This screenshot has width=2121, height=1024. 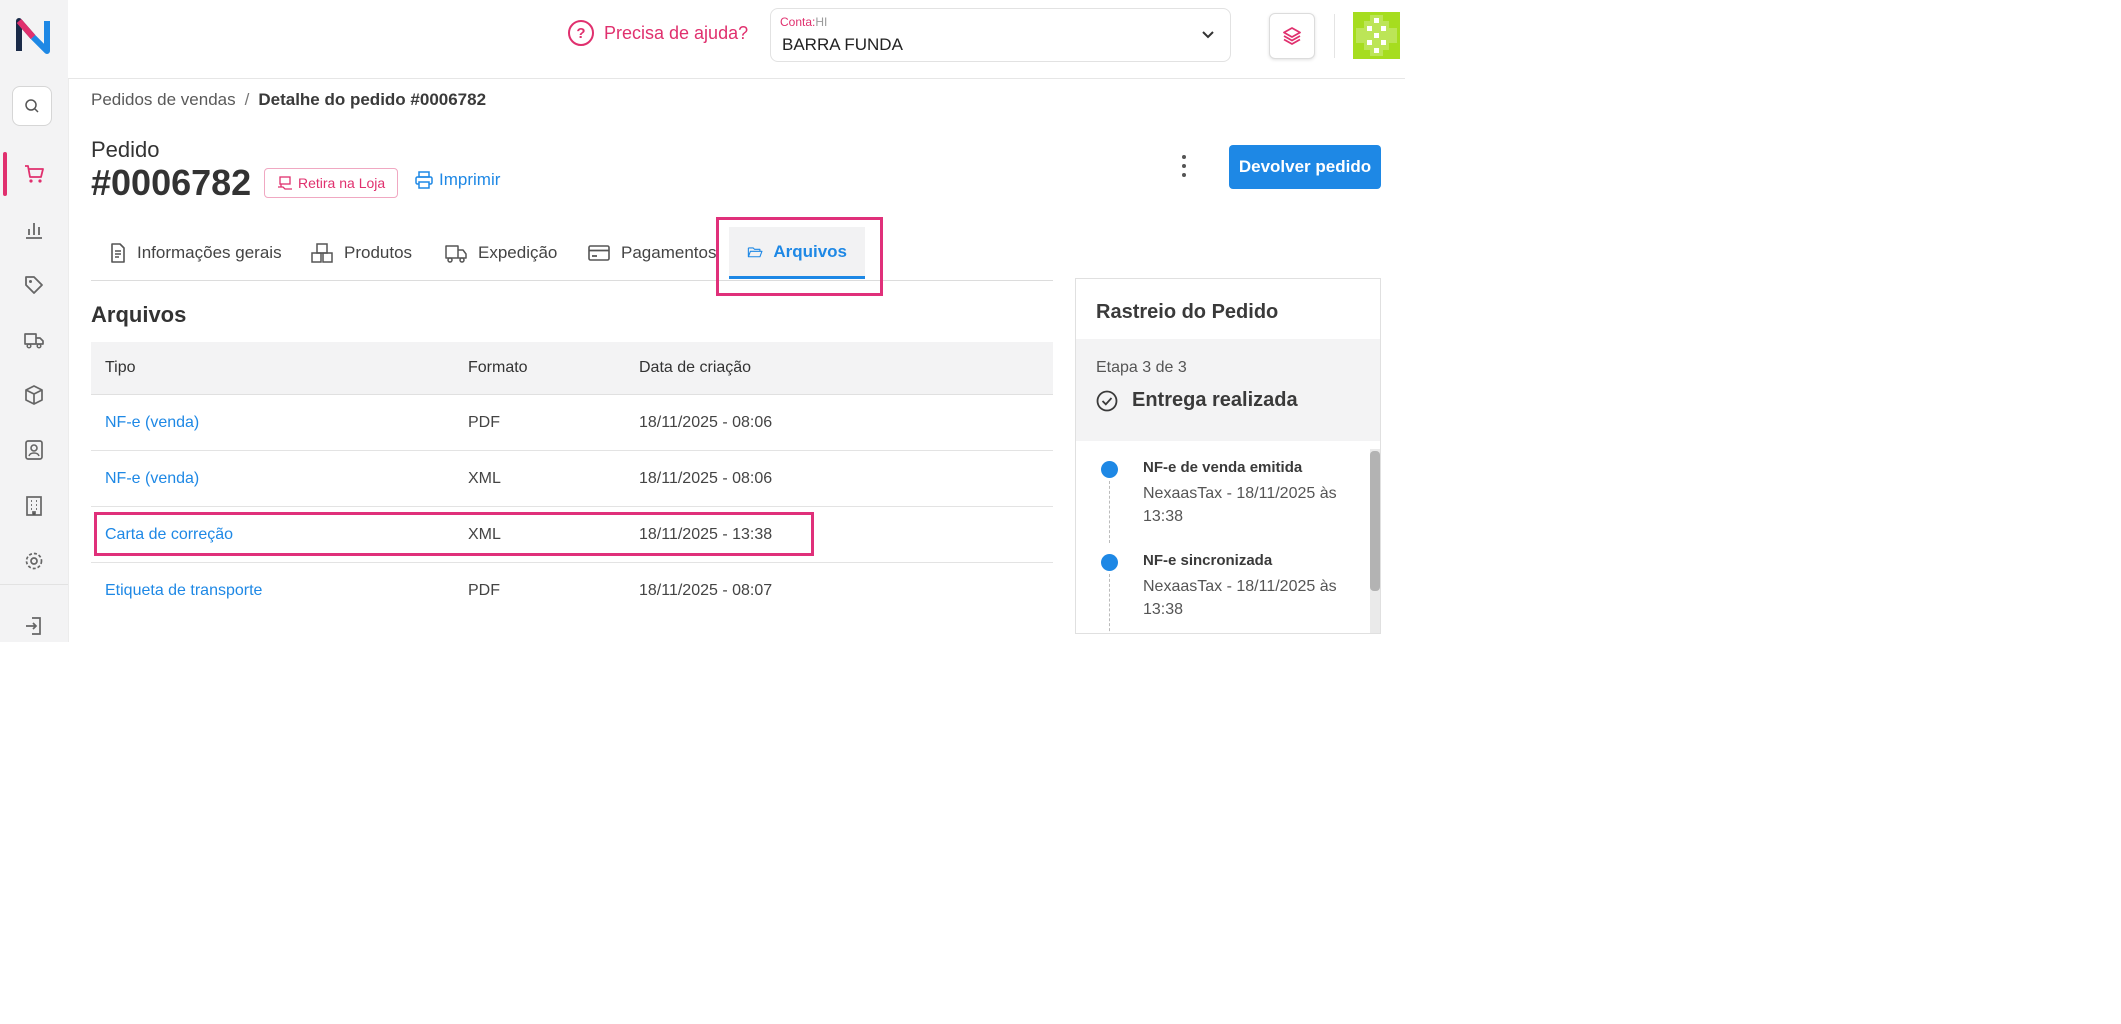 I want to click on sidebar-item-orders, so click(x=34, y=174).